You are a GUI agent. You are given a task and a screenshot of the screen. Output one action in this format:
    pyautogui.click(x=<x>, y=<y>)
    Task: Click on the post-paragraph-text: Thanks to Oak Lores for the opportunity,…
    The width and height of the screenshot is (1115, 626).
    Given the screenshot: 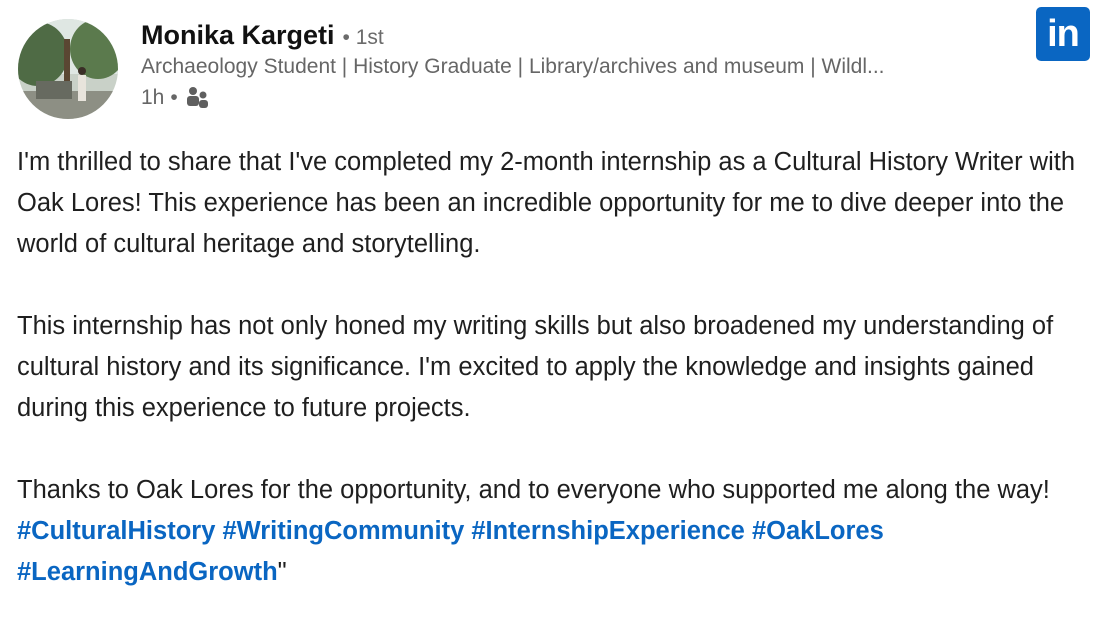 What is the action you would take?
    pyautogui.click(x=533, y=490)
    